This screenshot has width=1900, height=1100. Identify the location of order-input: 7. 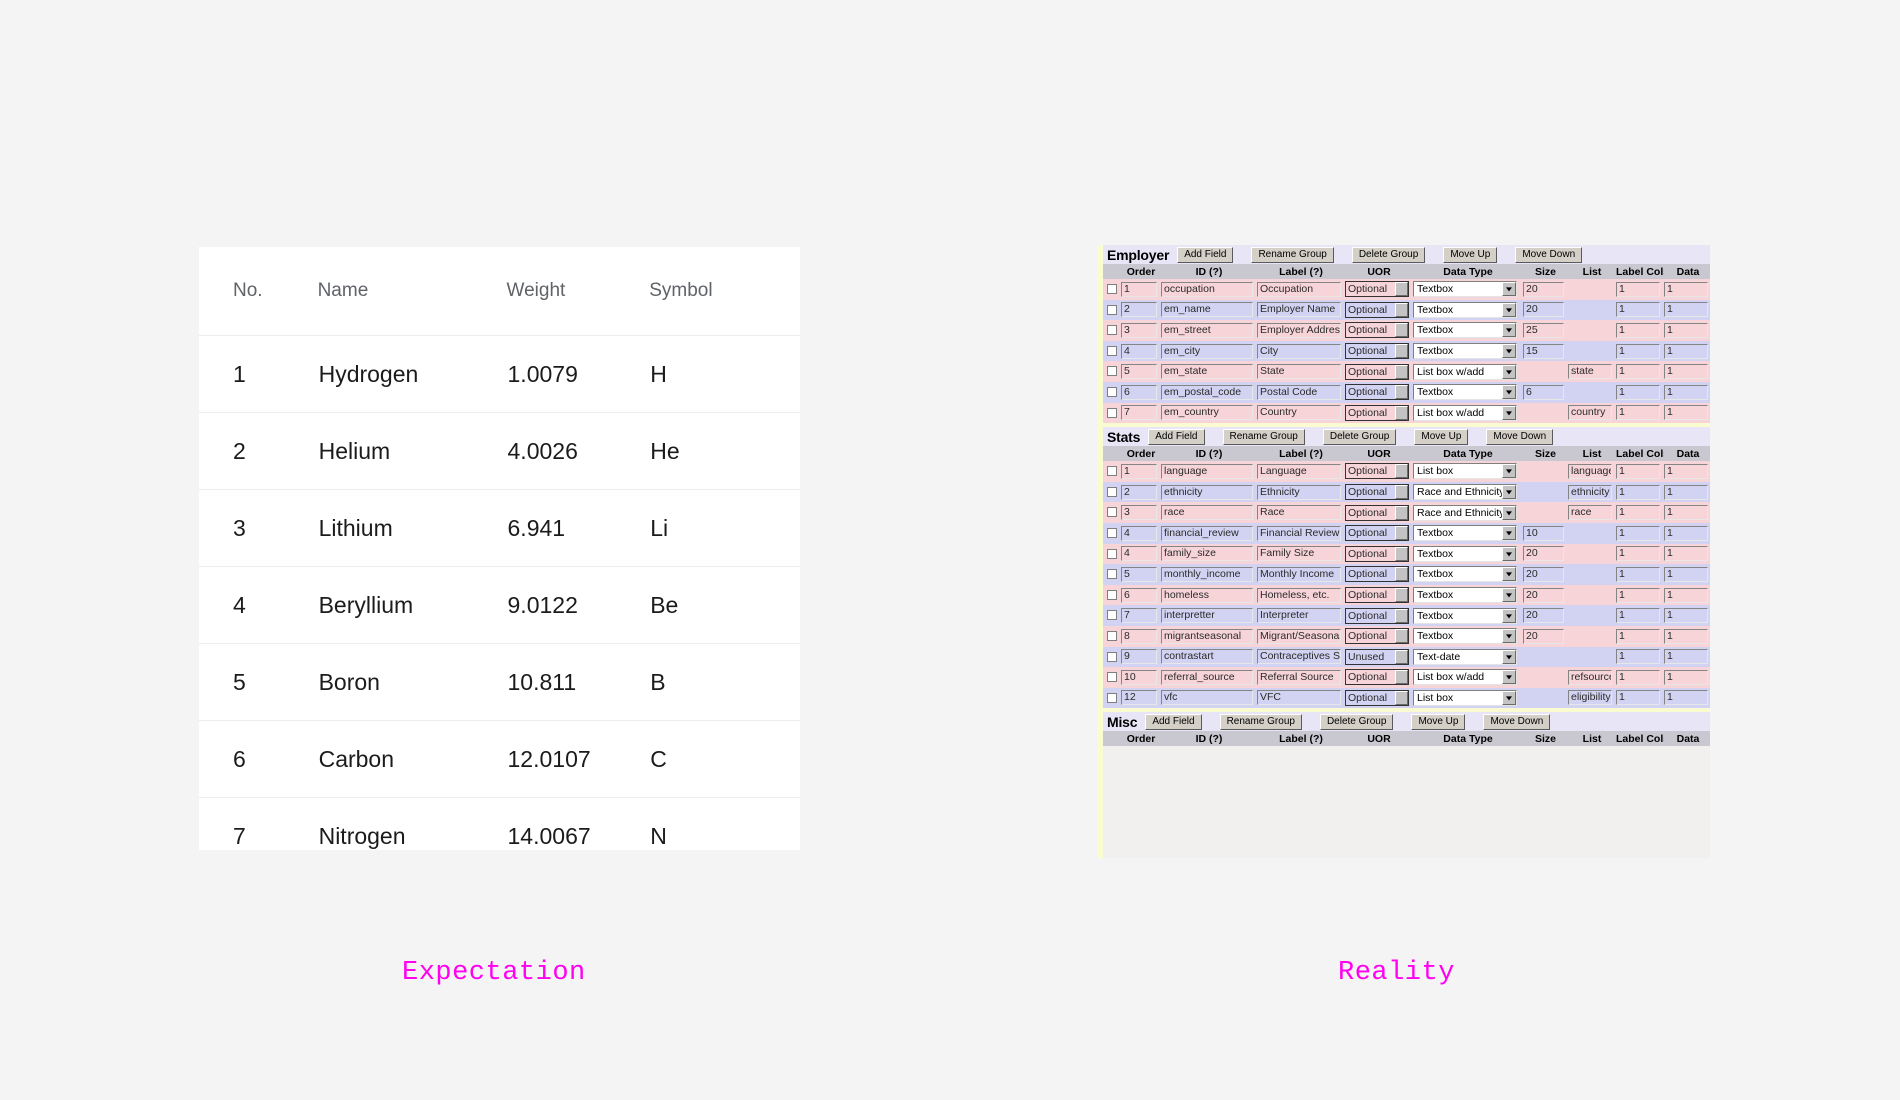
(1139, 413).